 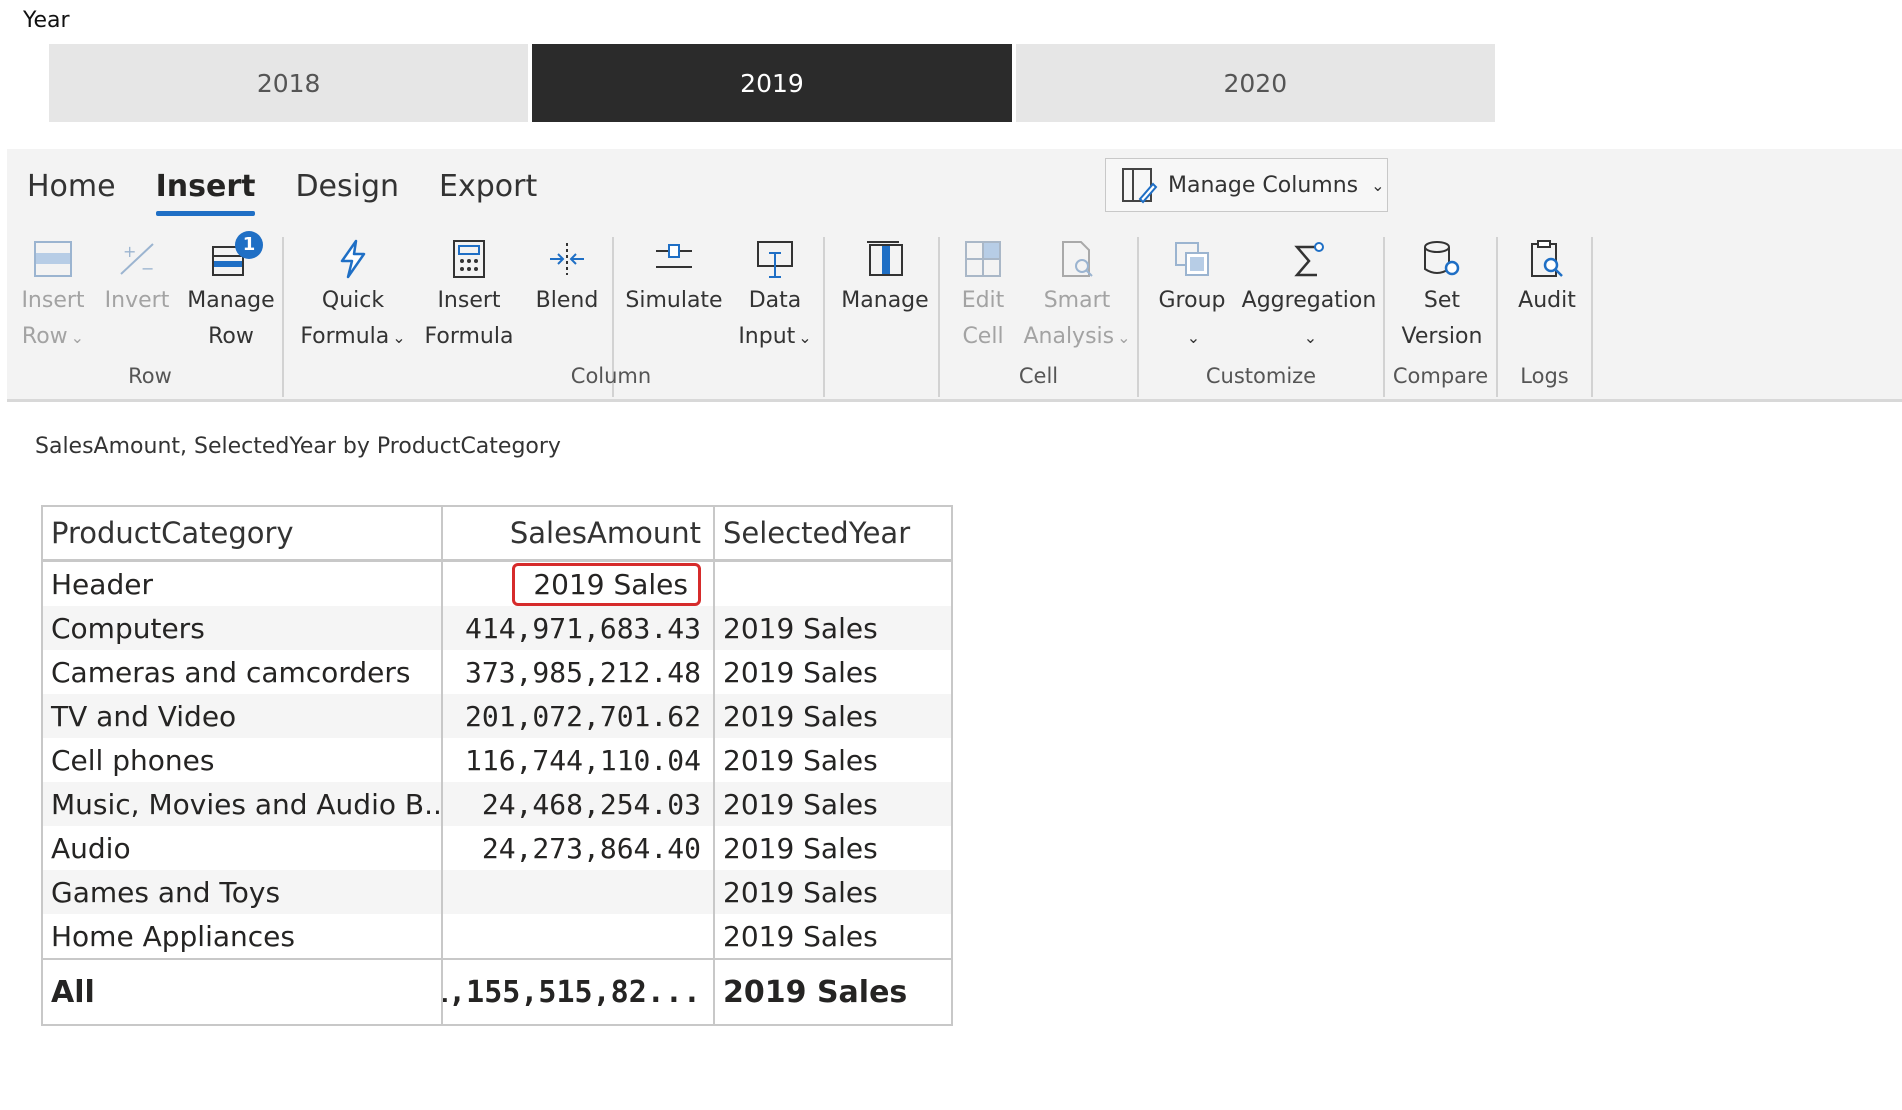 I want to click on slicer-title: Year, so click(x=46, y=20).